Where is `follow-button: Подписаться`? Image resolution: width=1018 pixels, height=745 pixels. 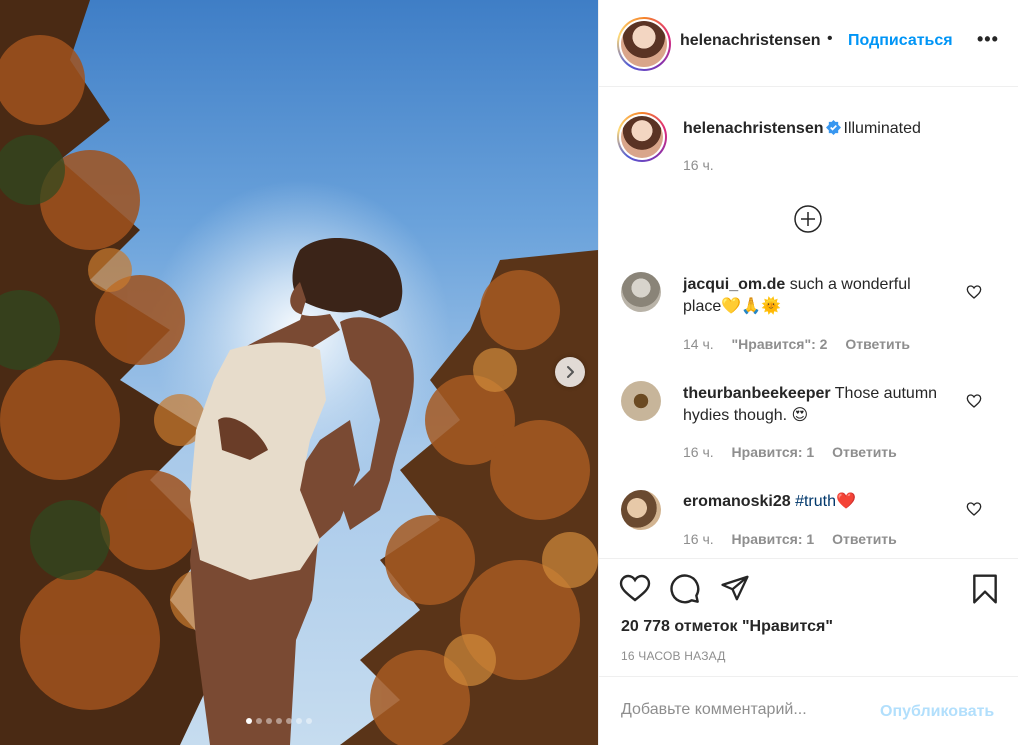 follow-button: Подписаться is located at coordinates (900, 41).